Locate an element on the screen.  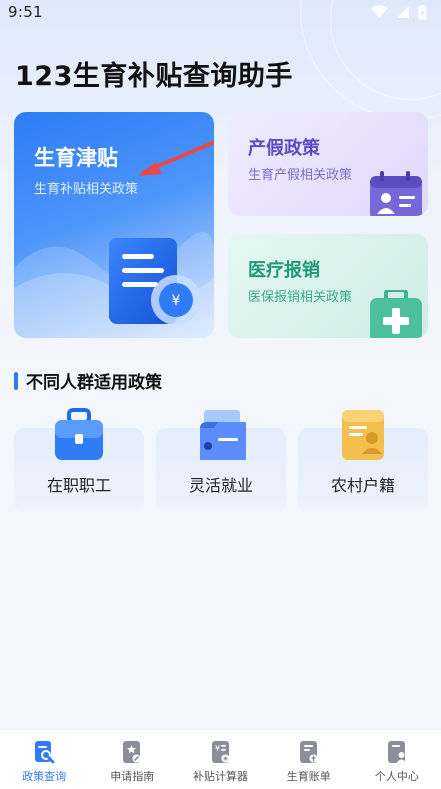
folder-icon is located at coordinates (223, 435).